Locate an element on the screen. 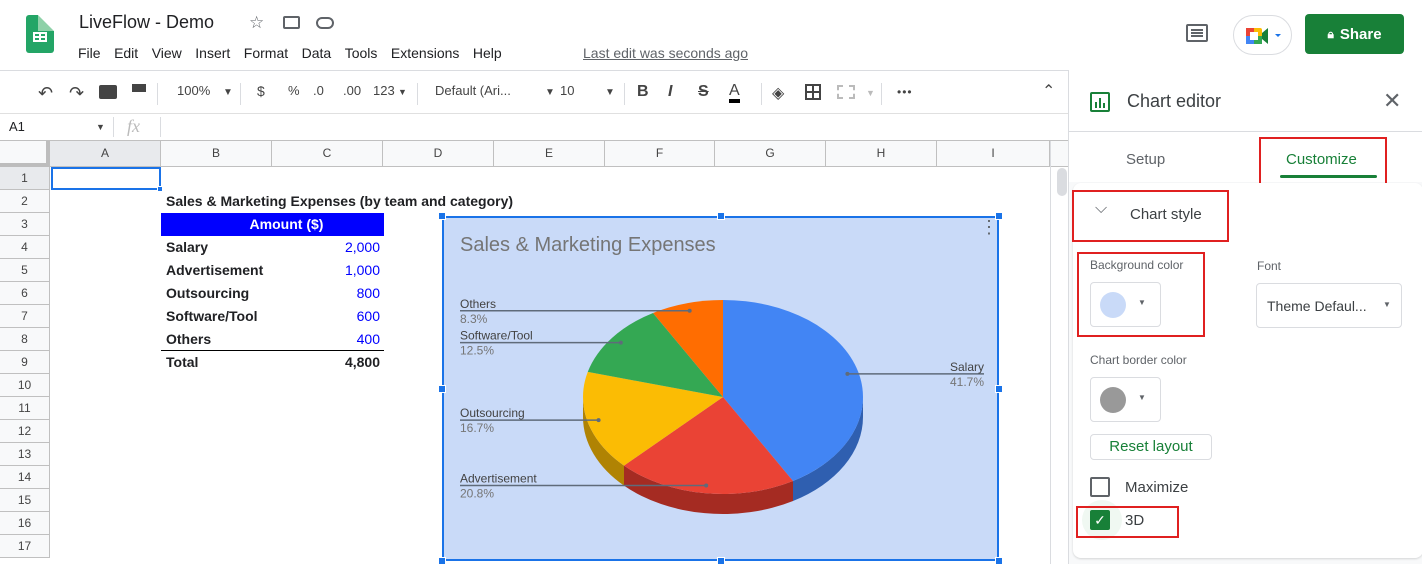 The image size is (1422, 565). vertical-scrollbar-thumb is located at coordinates (1062, 182).